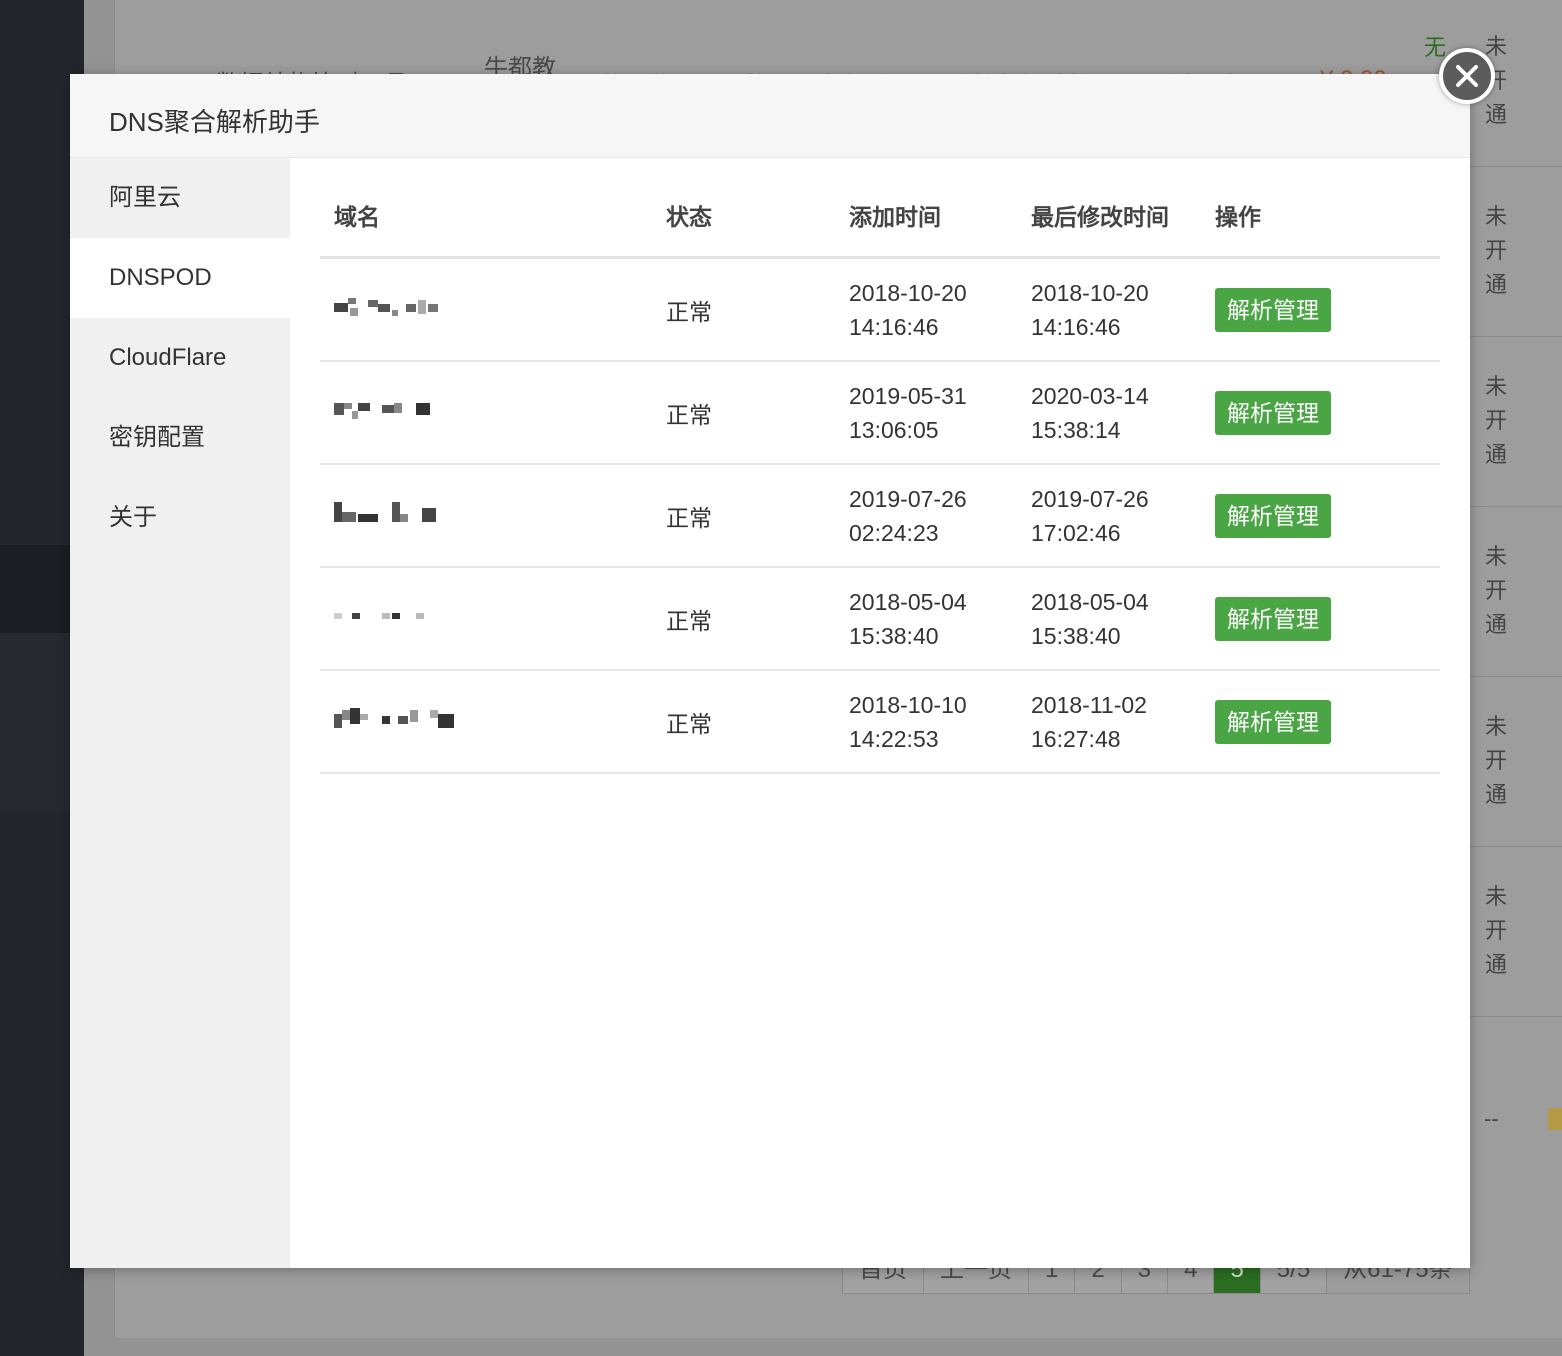 This screenshot has width=1562, height=1356. What do you see at coordinates (180, 278) in the screenshot?
I see `tab-dnspod: DNSPOD` at bounding box center [180, 278].